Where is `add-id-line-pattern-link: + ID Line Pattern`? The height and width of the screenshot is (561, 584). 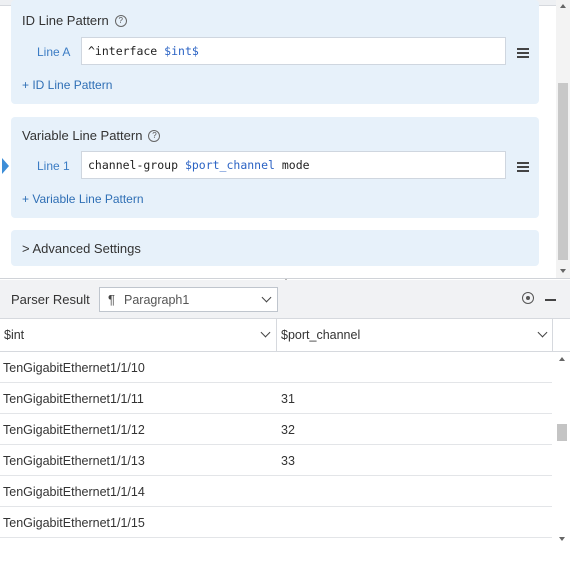
add-id-line-pattern-link: + ID Line Pattern is located at coordinates (67, 85).